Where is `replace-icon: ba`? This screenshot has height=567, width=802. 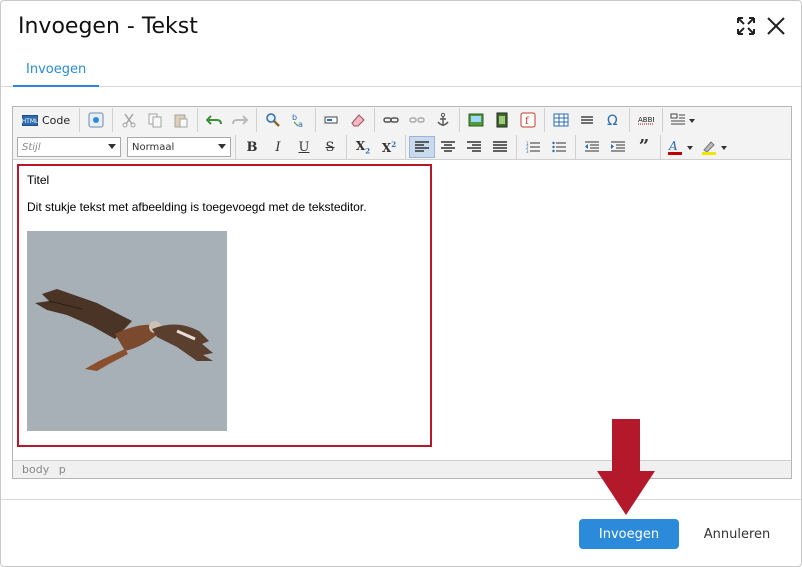 replace-icon: ba is located at coordinates (299, 120).